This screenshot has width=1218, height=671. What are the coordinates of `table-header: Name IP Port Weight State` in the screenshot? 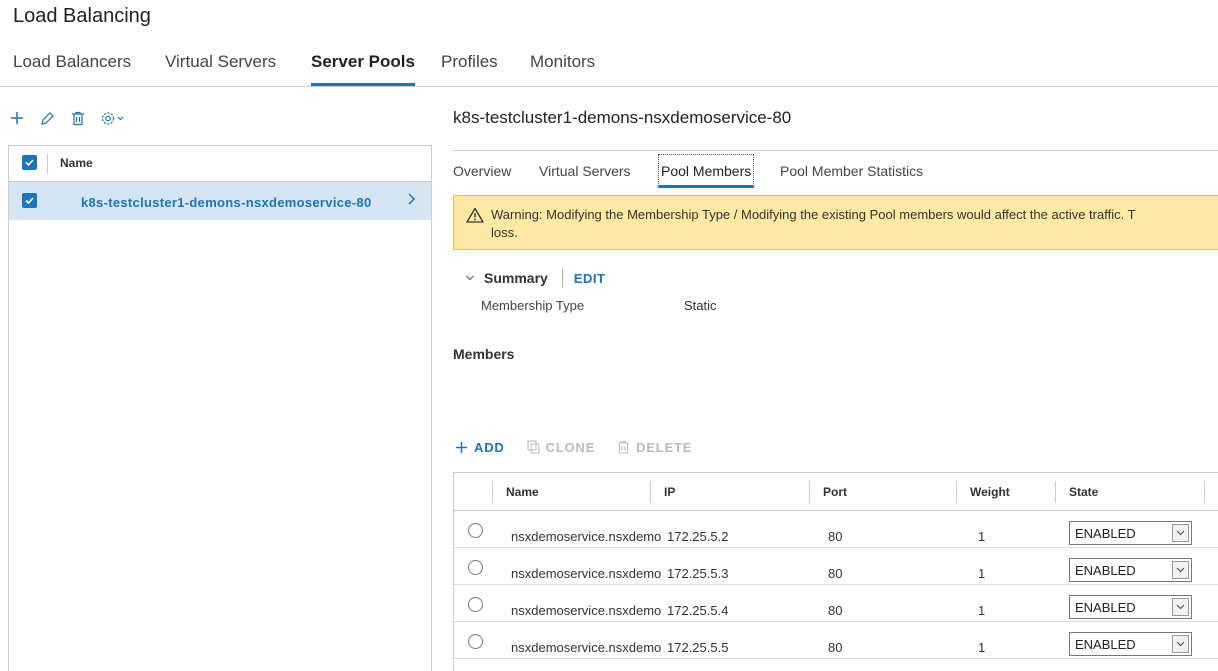 It's located at (836, 492).